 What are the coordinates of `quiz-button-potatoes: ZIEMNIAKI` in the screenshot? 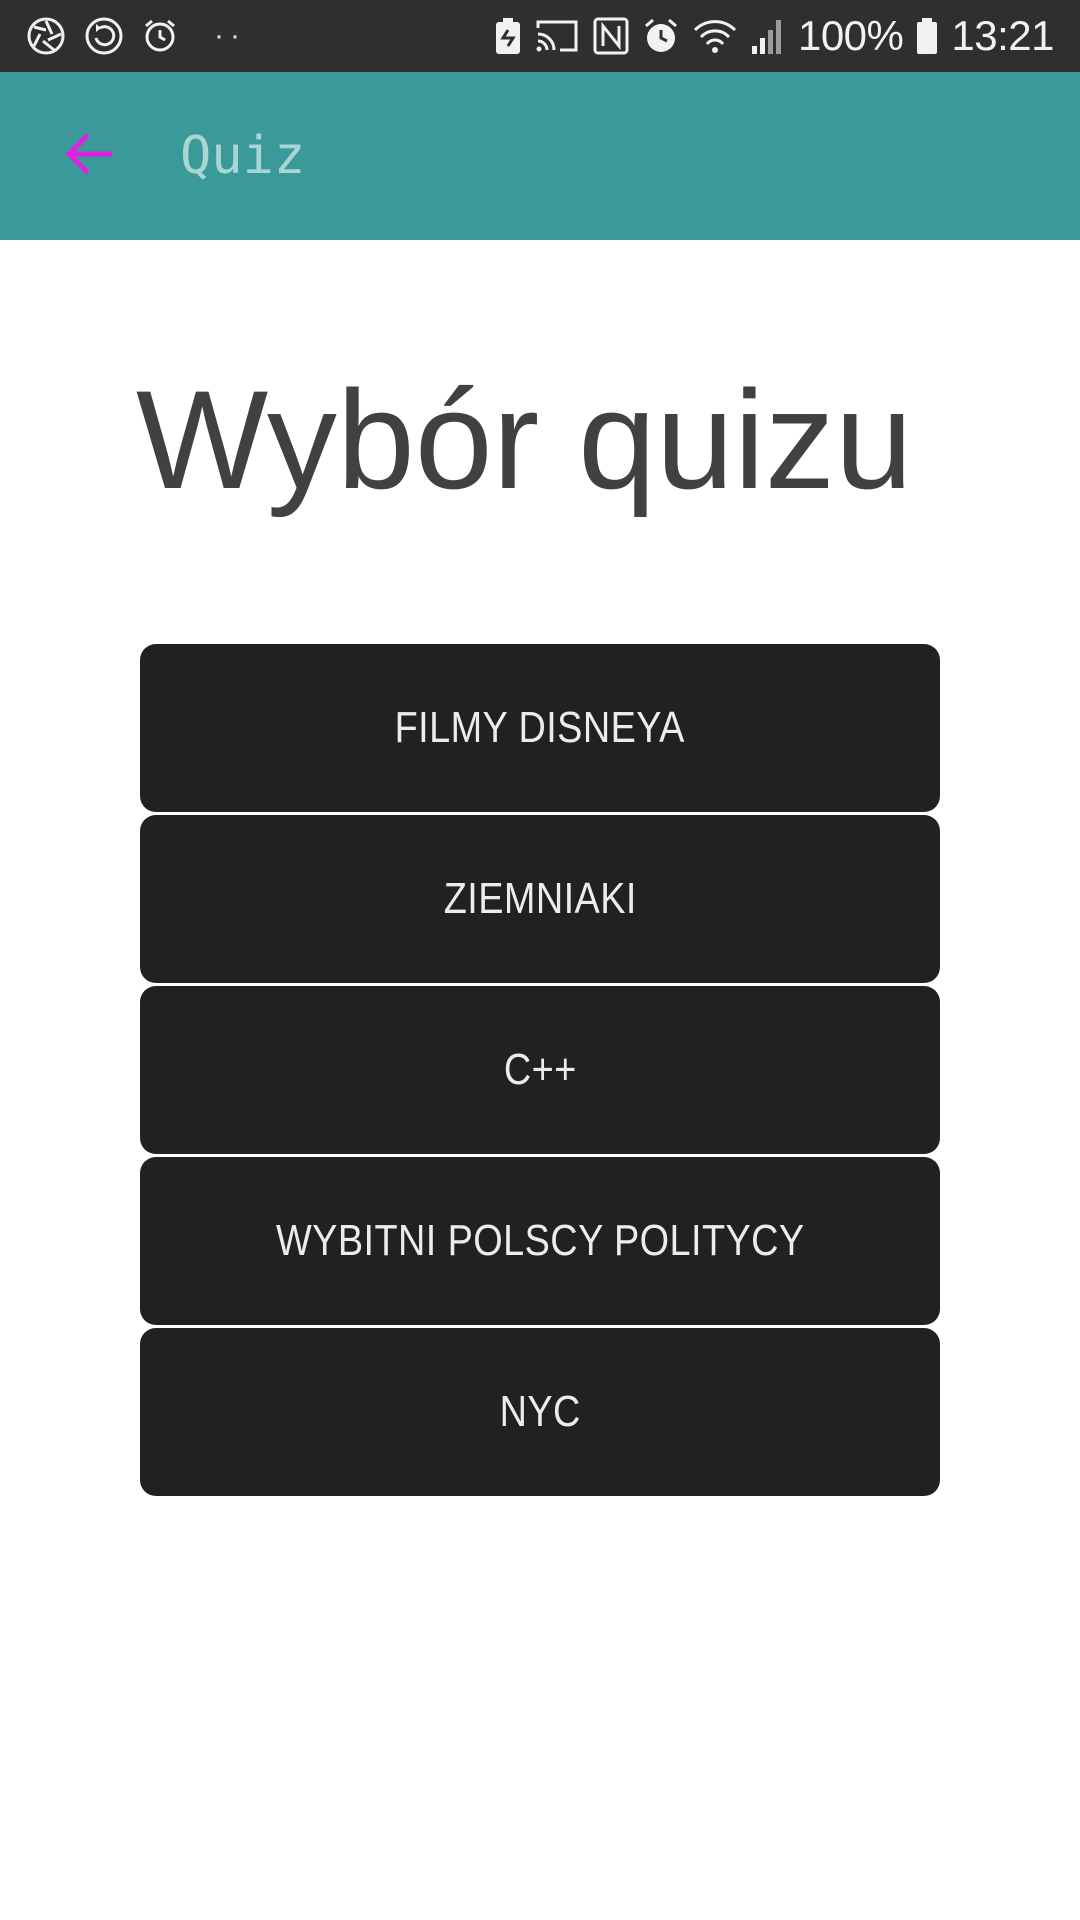 It's located at (540, 899).